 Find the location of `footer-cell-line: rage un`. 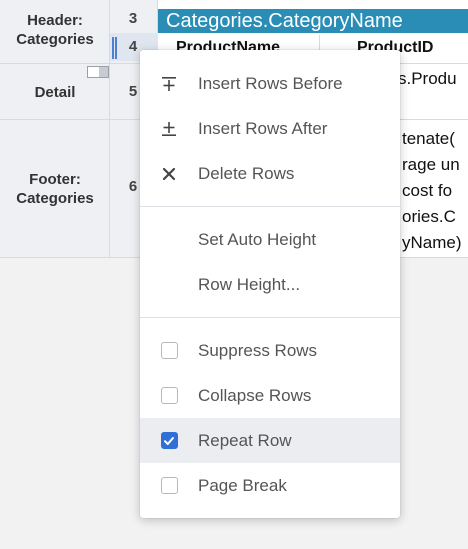

footer-cell-line: rage un is located at coordinates (431, 164).